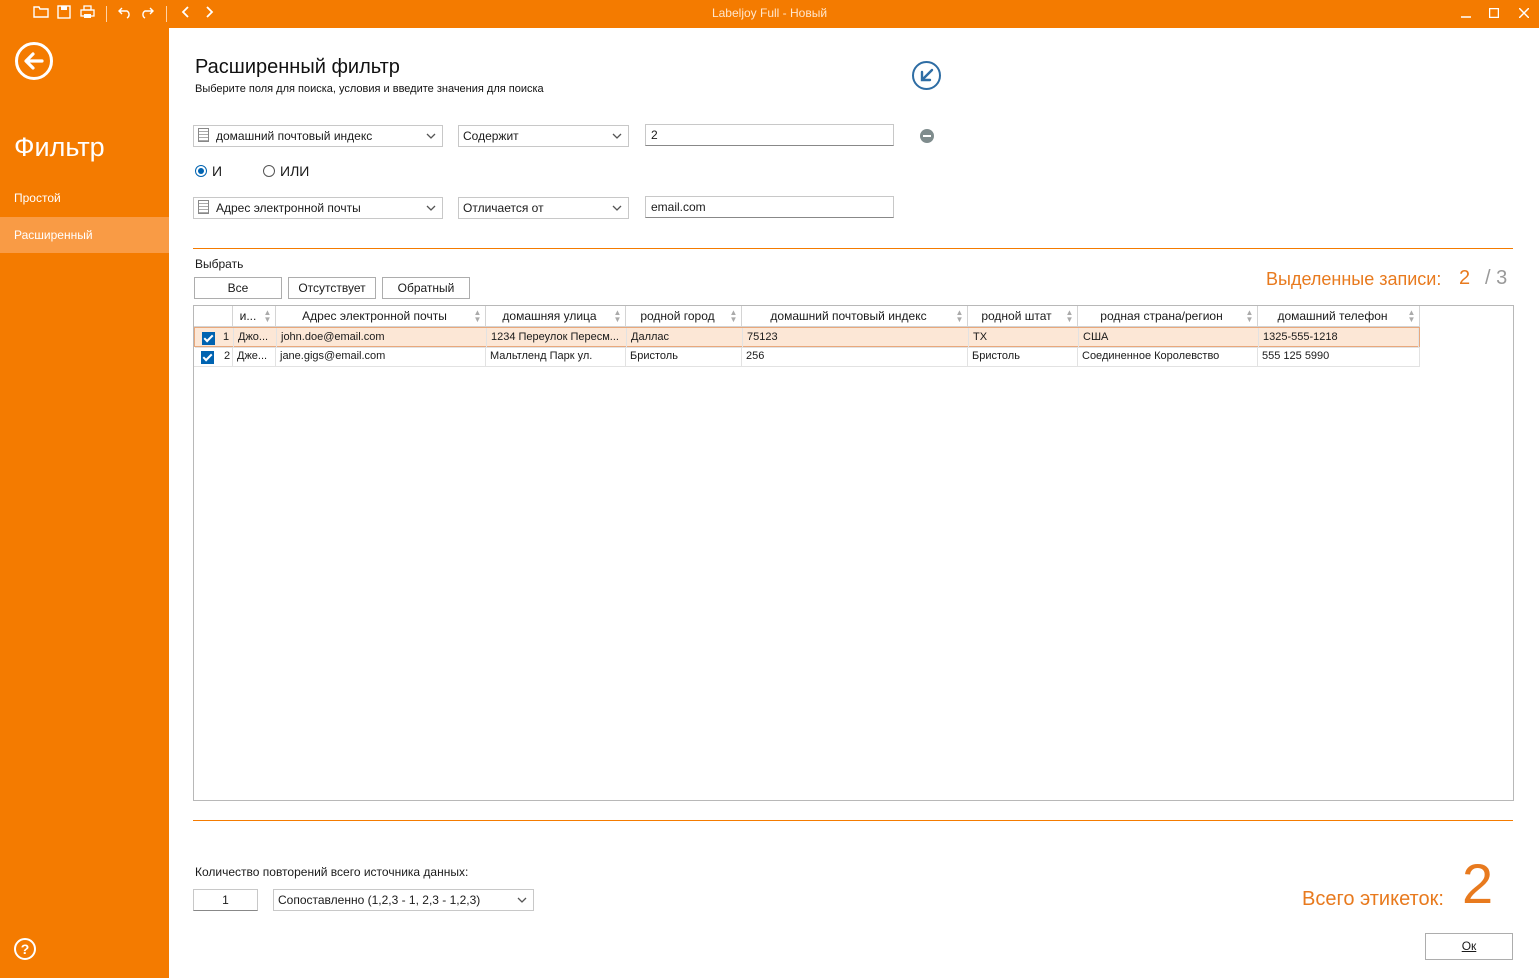  What do you see at coordinates (227, 356) in the screenshot?
I see `row-number: 2` at bounding box center [227, 356].